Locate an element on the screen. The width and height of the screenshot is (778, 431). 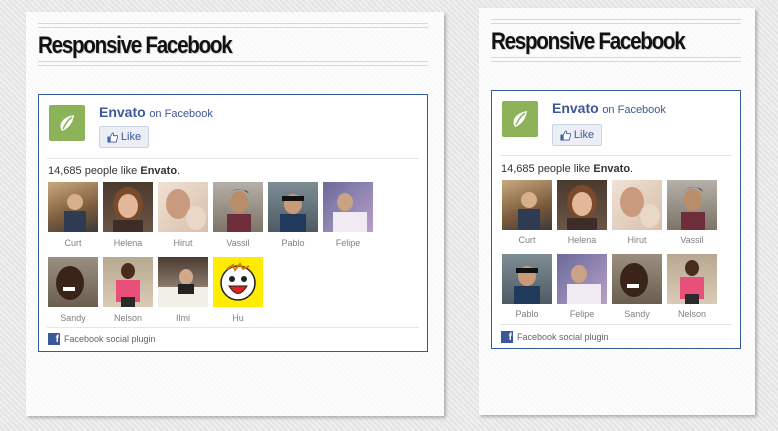
friend-name: Ilmi is located at coordinates (183, 318).